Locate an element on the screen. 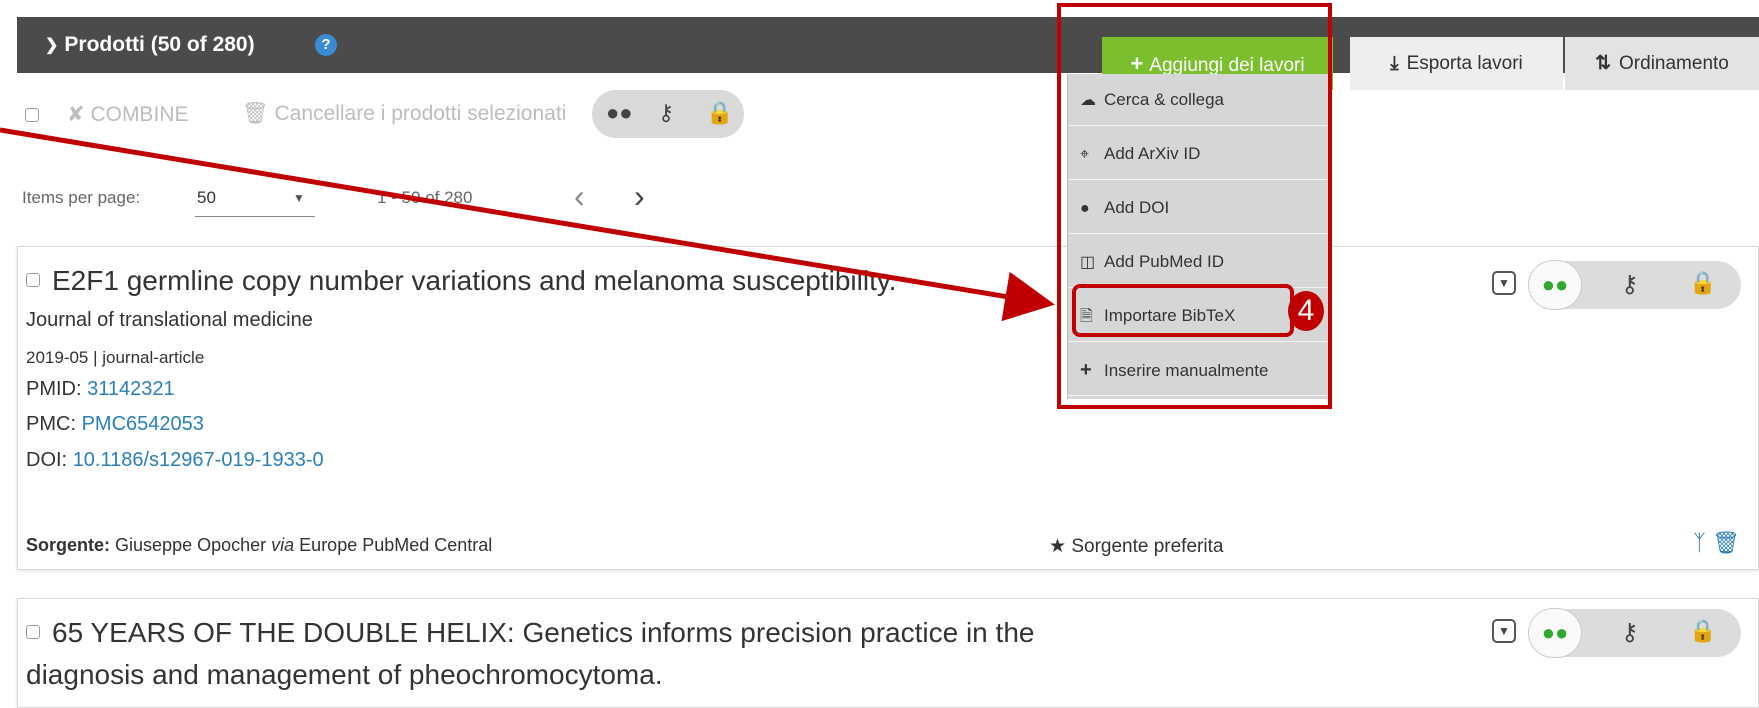 The image size is (1759, 708). highlight-box-bibtex is located at coordinates (1183, 310).